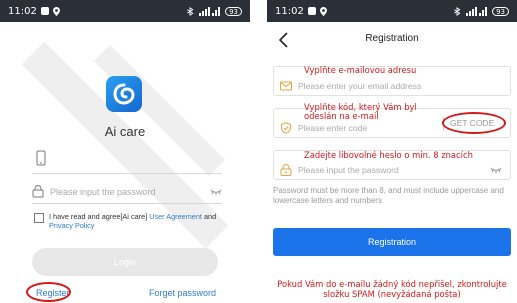 This screenshot has width=517, height=303. Describe the element at coordinates (388, 155) in the screenshot. I see `annotation-password: Zadejte libovolné heslo o min. 8 znacích` at that location.